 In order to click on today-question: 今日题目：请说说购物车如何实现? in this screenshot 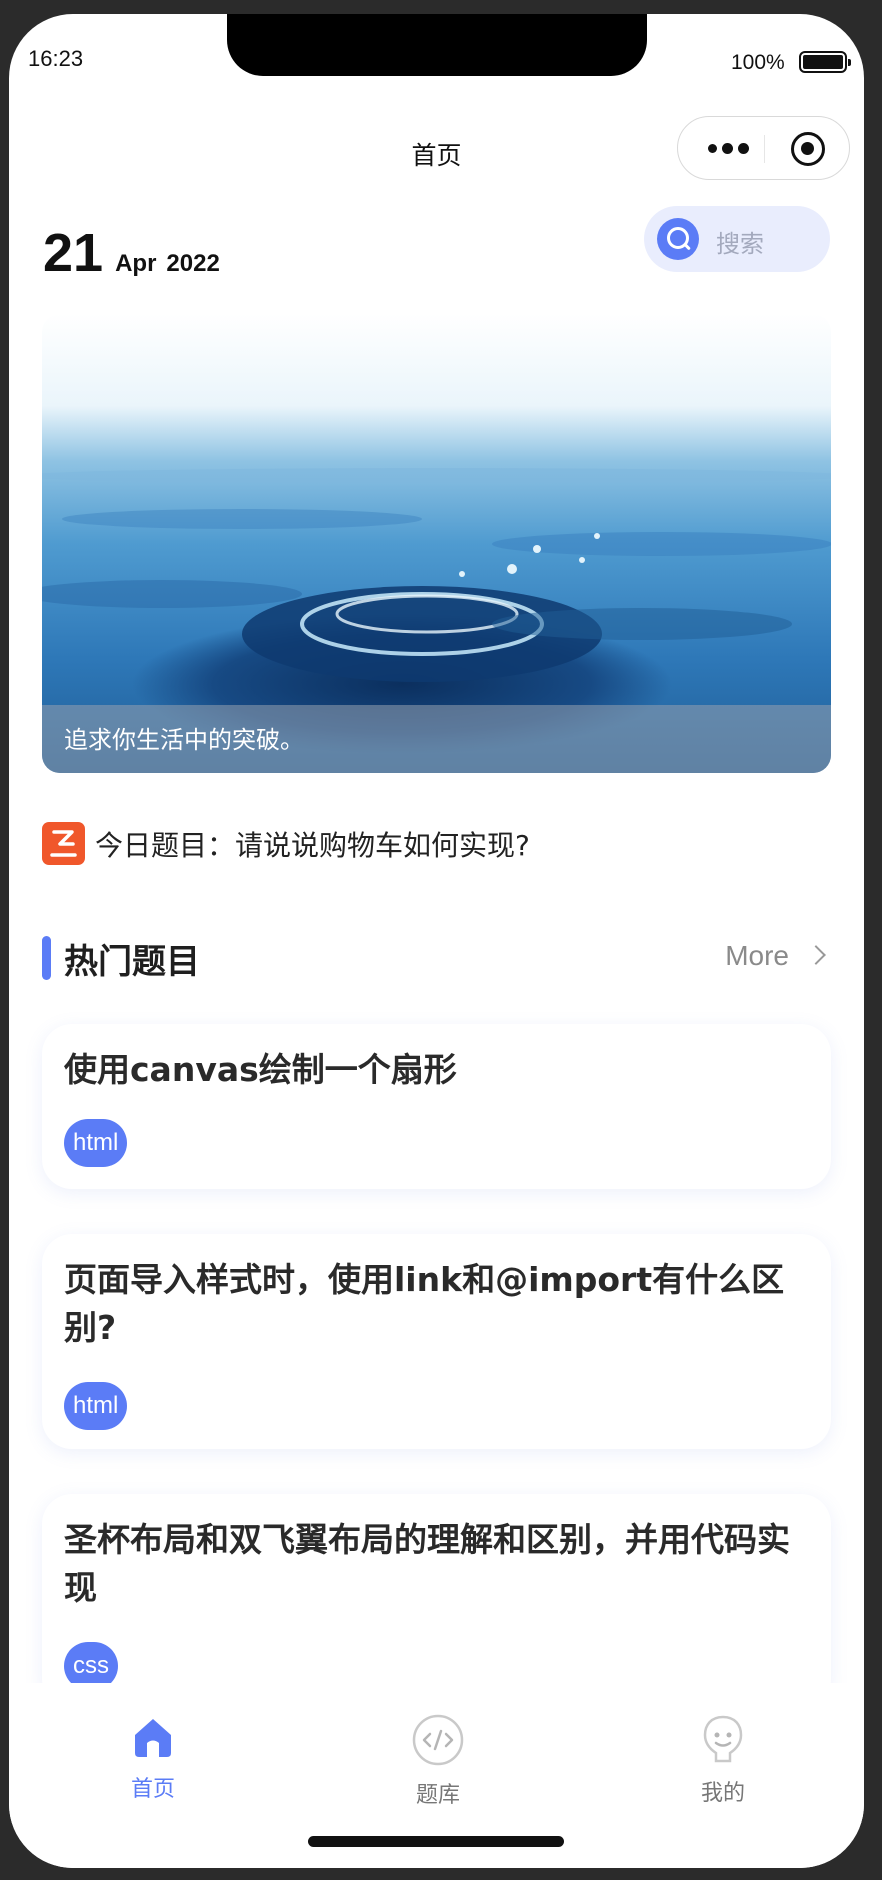, I will do `click(286, 843)`.